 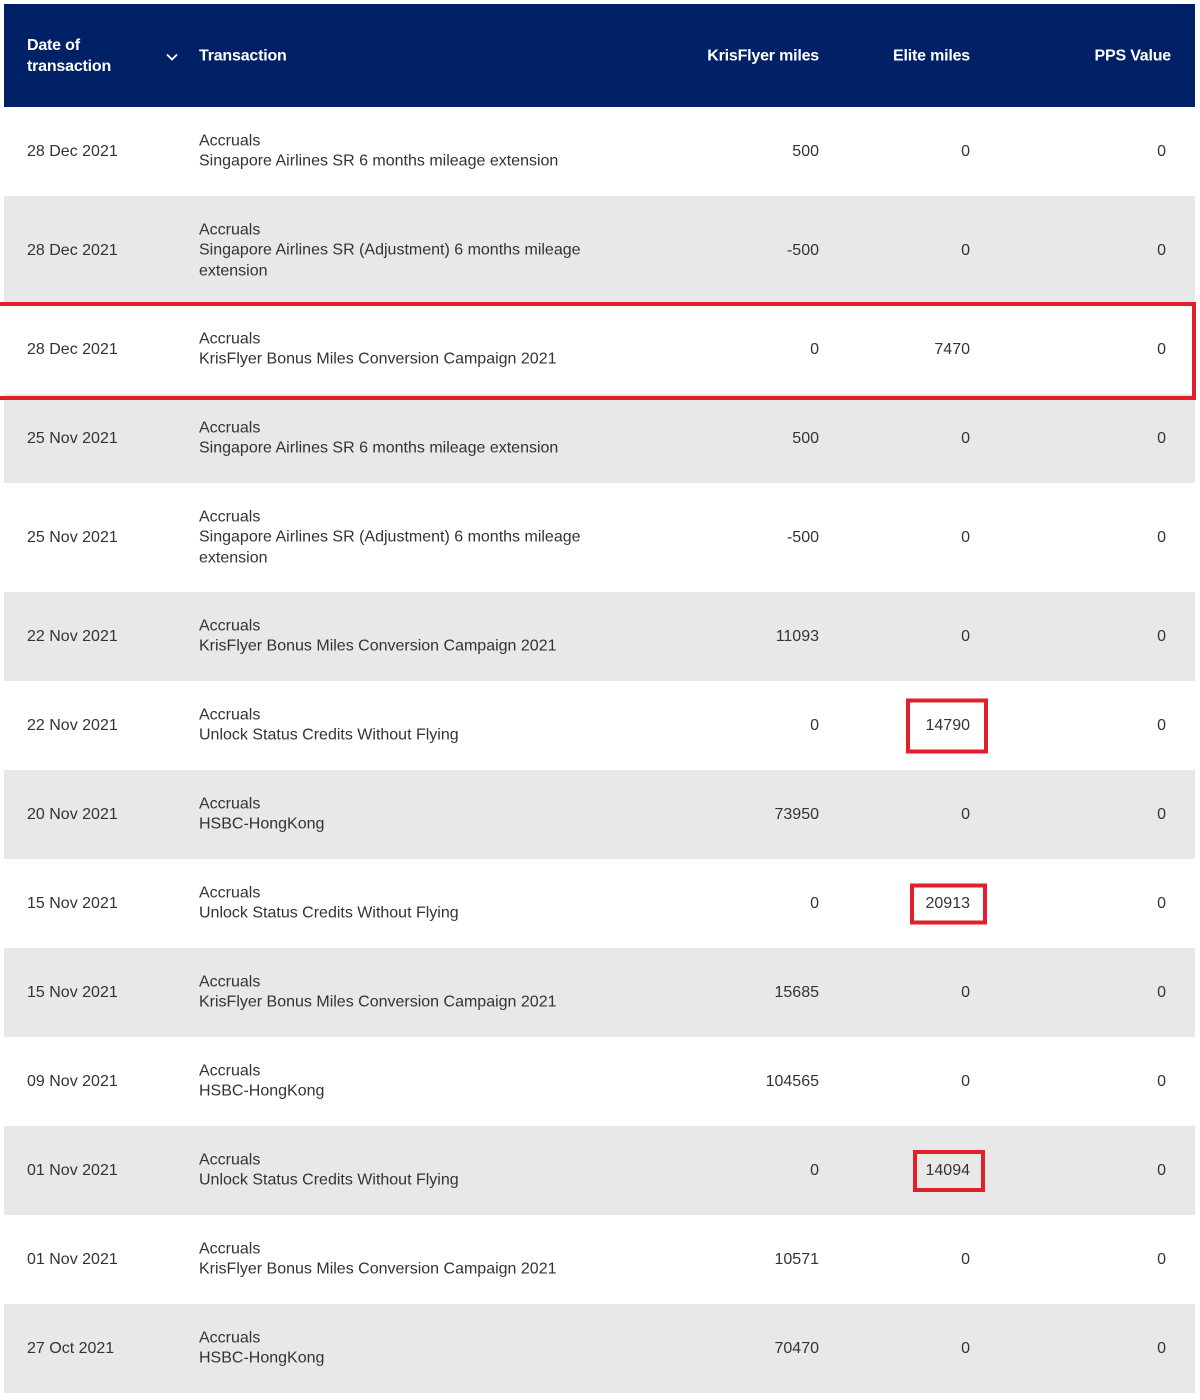 What do you see at coordinates (797, 636) in the screenshot?
I see `krisflyer-miles-value: 11093` at bounding box center [797, 636].